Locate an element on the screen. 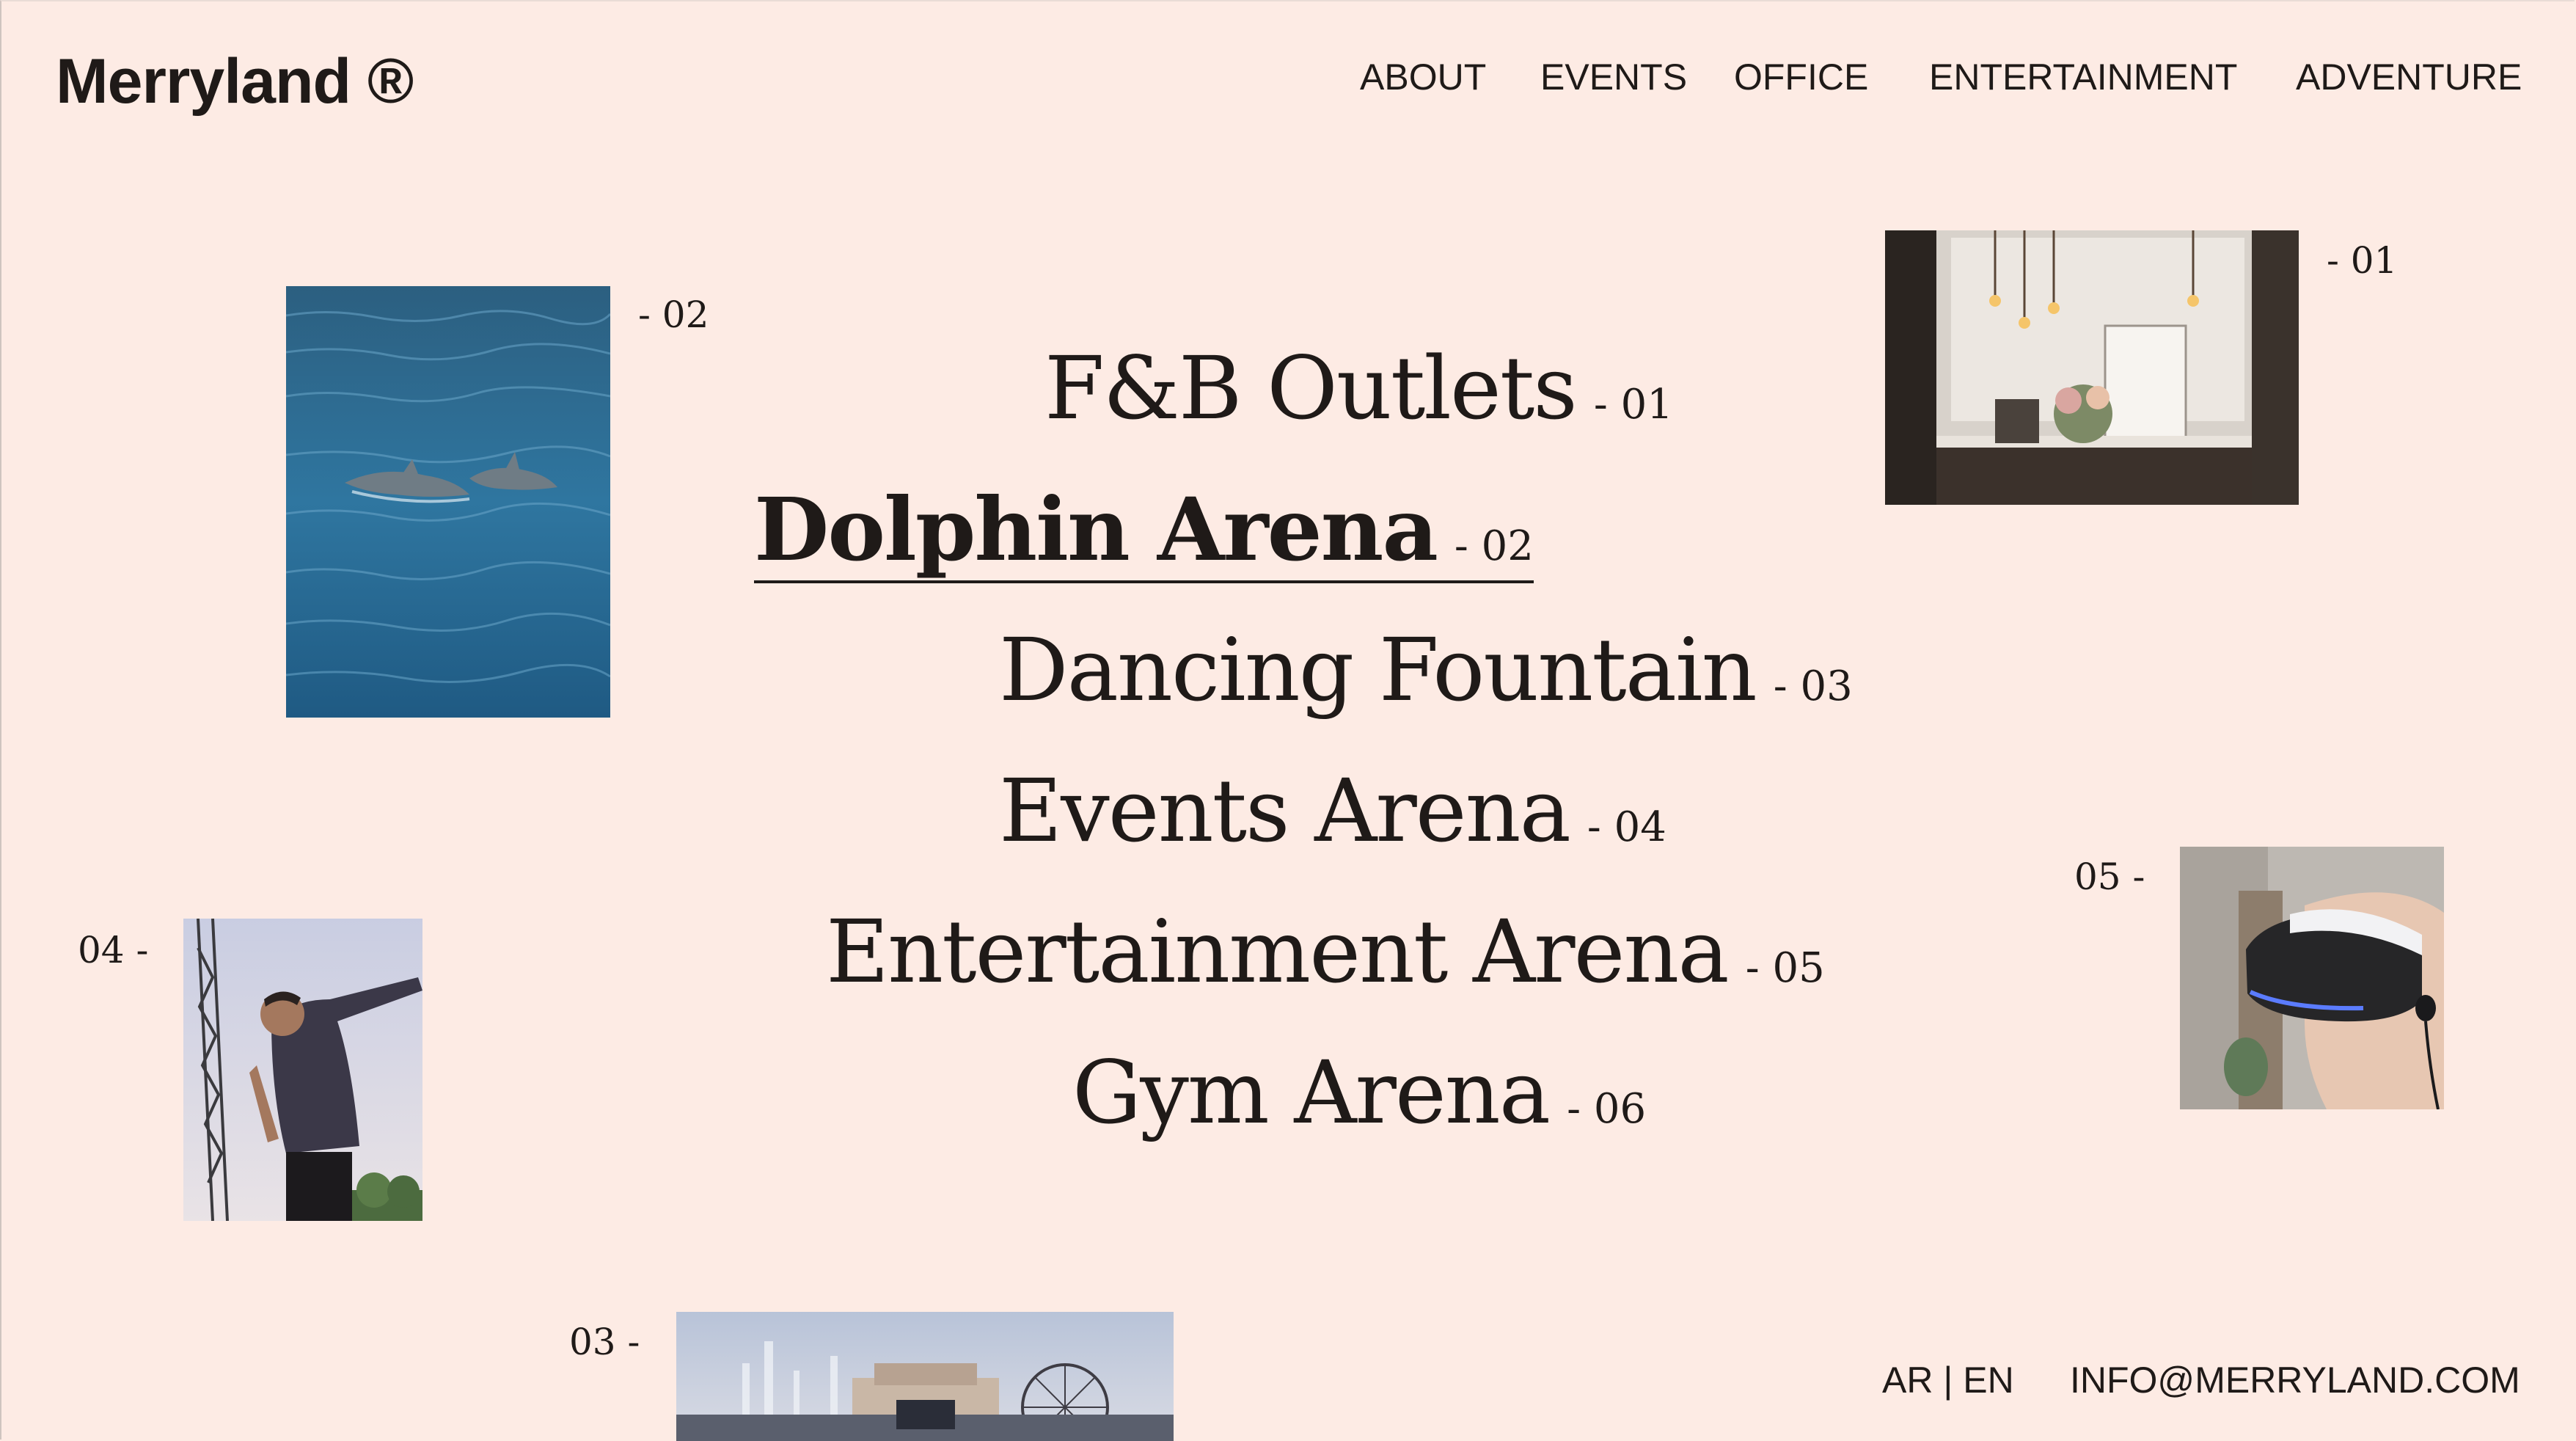 This screenshot has height=1441, width=2576. language-switcher: AR | EN is located at coordinates (1948, 1380).